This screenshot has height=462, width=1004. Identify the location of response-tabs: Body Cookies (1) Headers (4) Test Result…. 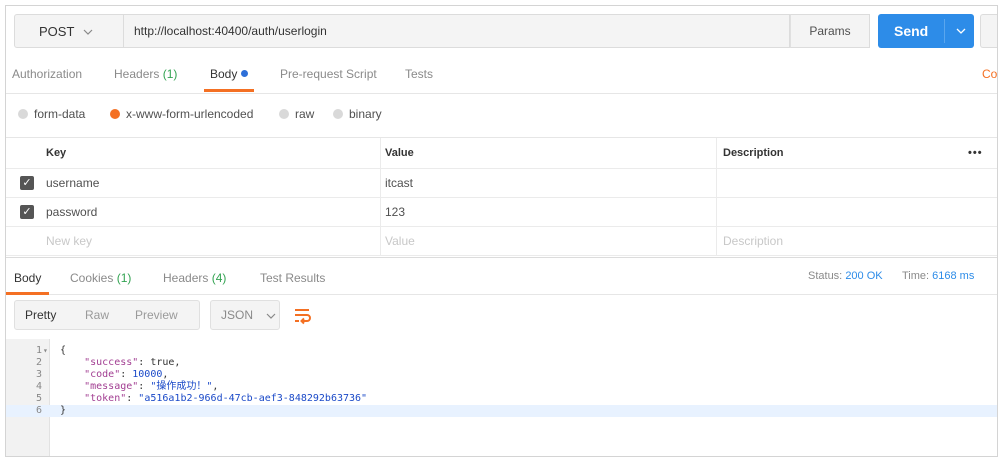
(501, 276).